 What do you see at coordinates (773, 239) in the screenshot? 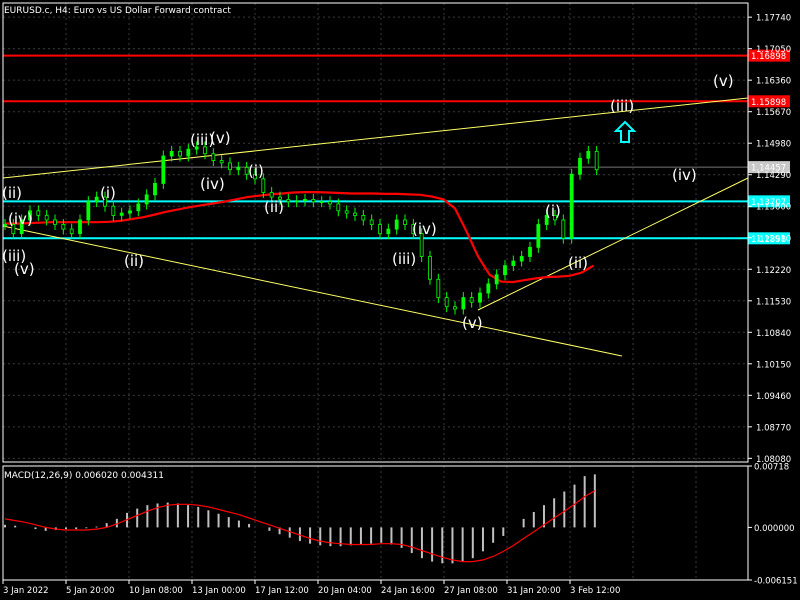
I see `price-axis-label: 1.12910` at bounding box center [773, 239].